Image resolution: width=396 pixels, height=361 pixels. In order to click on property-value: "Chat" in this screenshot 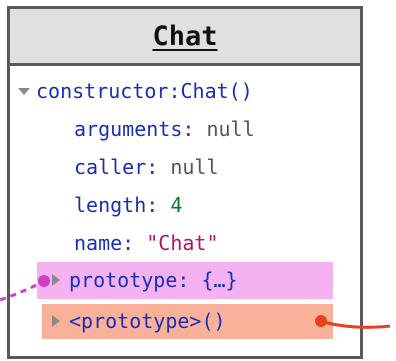, I will do `click(182, 243)`.